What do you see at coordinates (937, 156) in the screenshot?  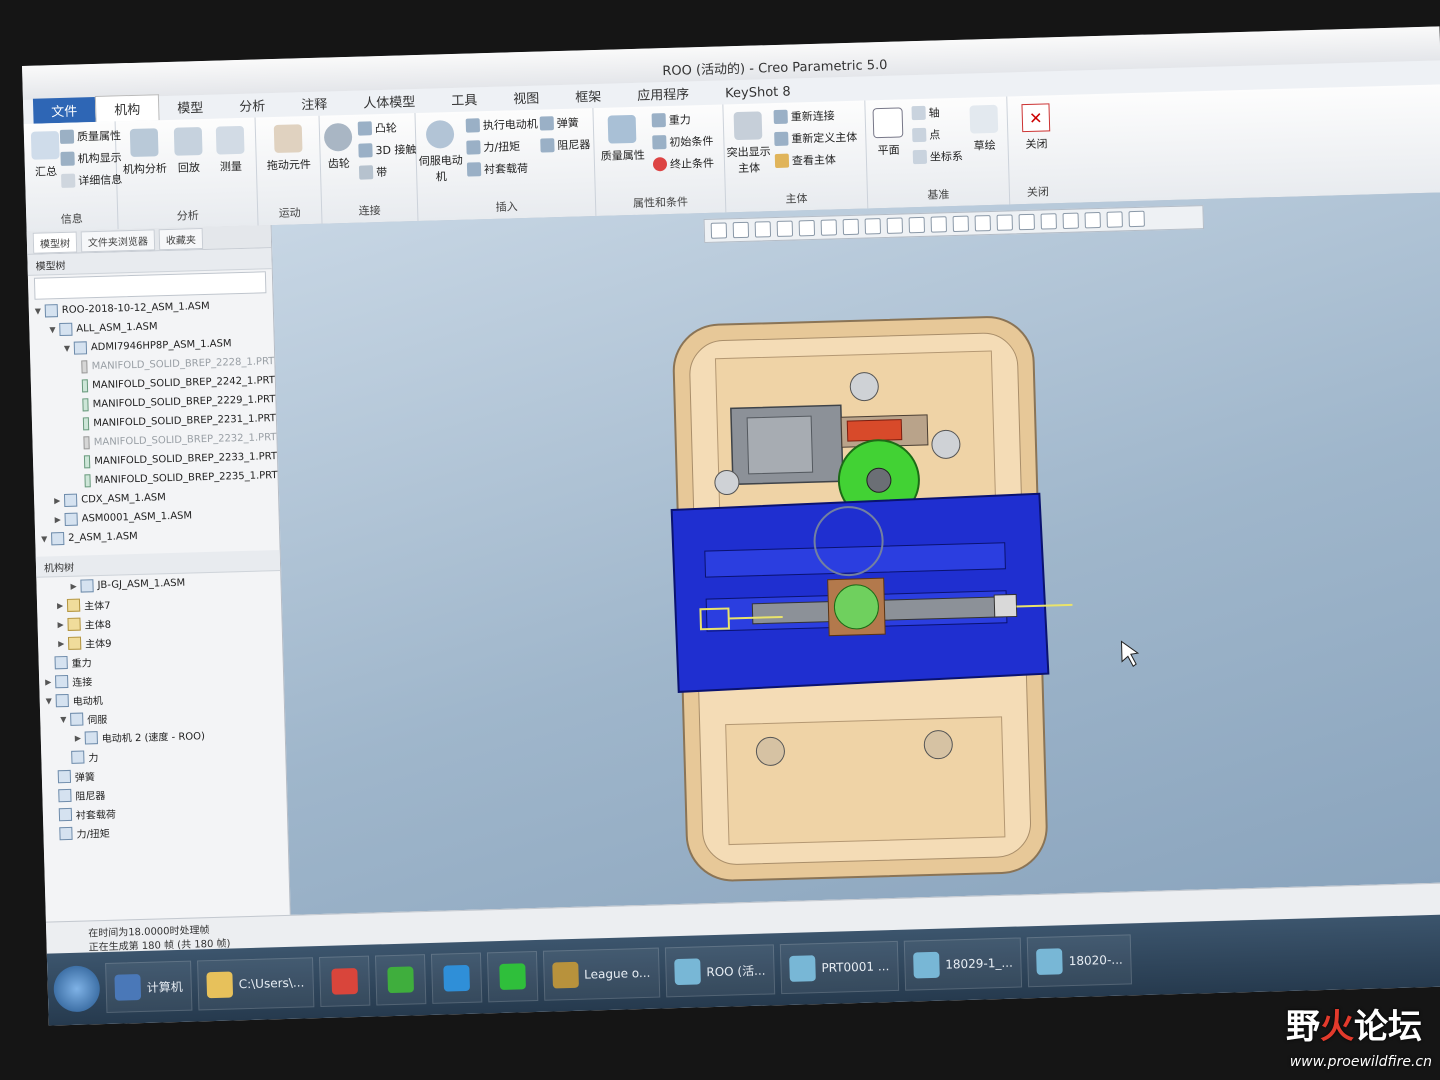 I see `csys-button: 坐标系` at bounding box center [937, 156].